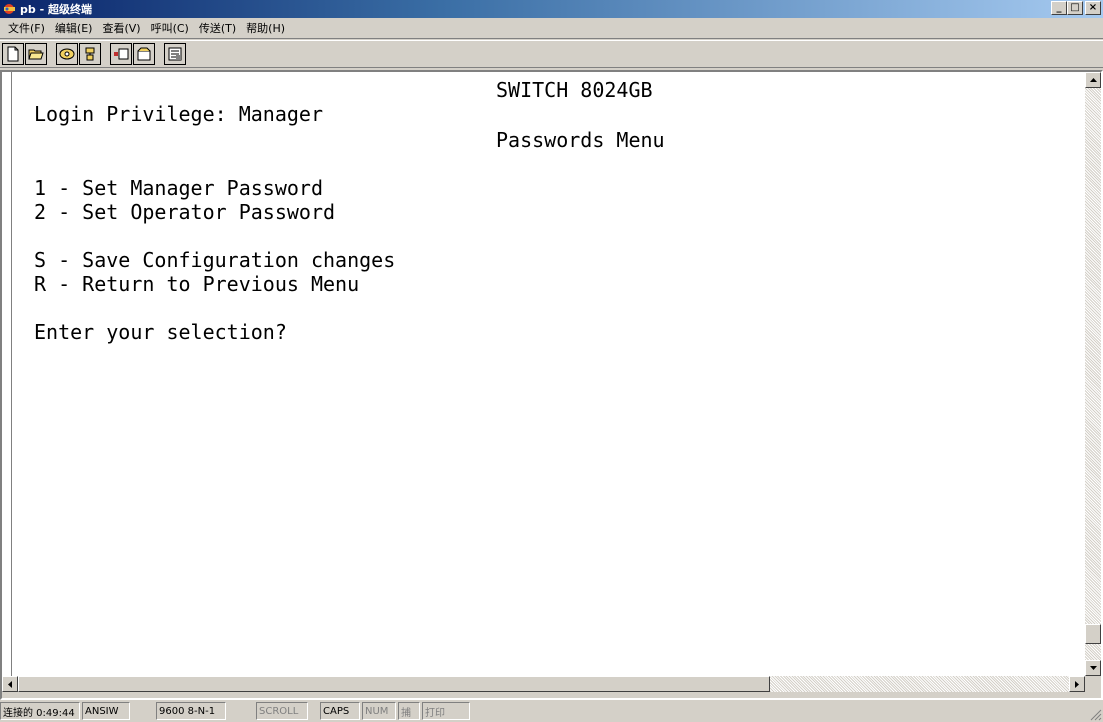 The height and width of the screenshot is (722, 1103). Describe the element at coordinates (185, 212) in the screenshot. I see `terminal-line-option-2: 2 - Set Operator Password` at that location.